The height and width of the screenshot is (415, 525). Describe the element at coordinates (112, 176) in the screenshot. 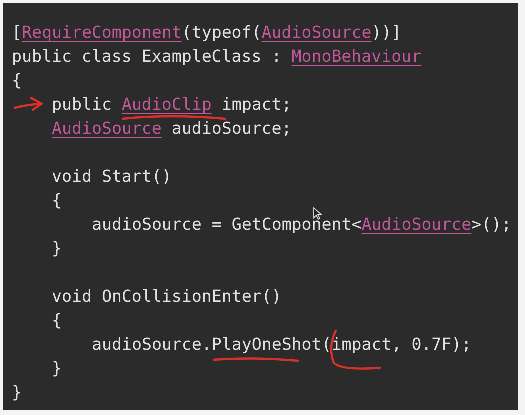

I see `code-text: void Start()` at that location.